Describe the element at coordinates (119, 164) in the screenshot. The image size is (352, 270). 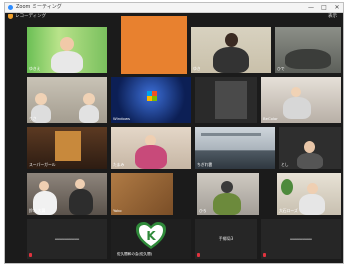
I see `participant-name: たまみ` at that location.